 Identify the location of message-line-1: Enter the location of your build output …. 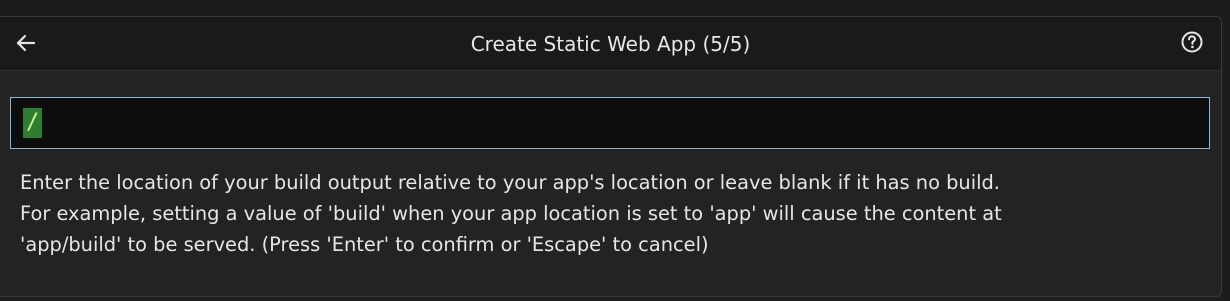
(510, 182).